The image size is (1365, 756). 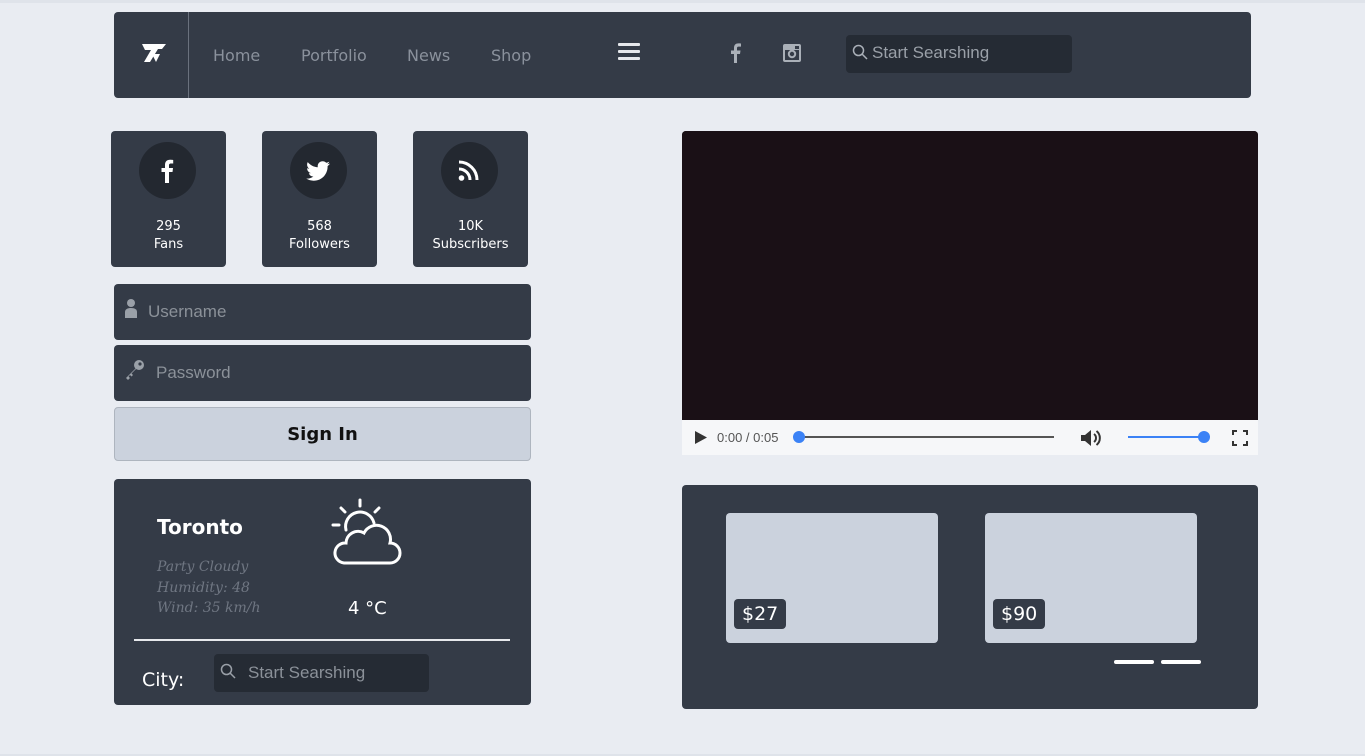 I want to click on product-price: $27, so click(x=760, y=614).